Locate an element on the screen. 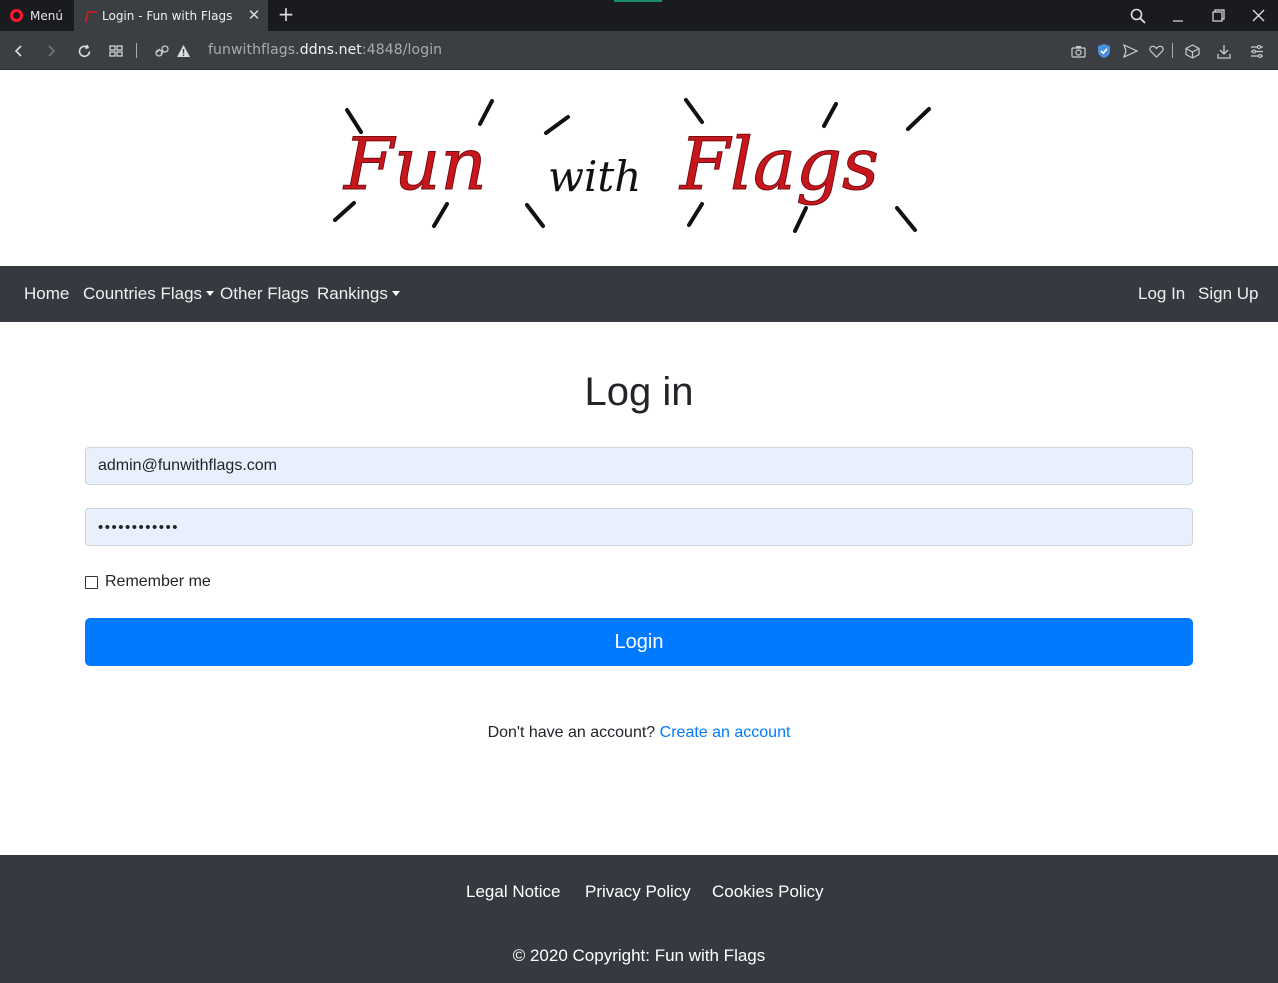 The width and height of the screenshot is (1278, 983). url-domain: ddns.net is located at coordinates (330, 50).